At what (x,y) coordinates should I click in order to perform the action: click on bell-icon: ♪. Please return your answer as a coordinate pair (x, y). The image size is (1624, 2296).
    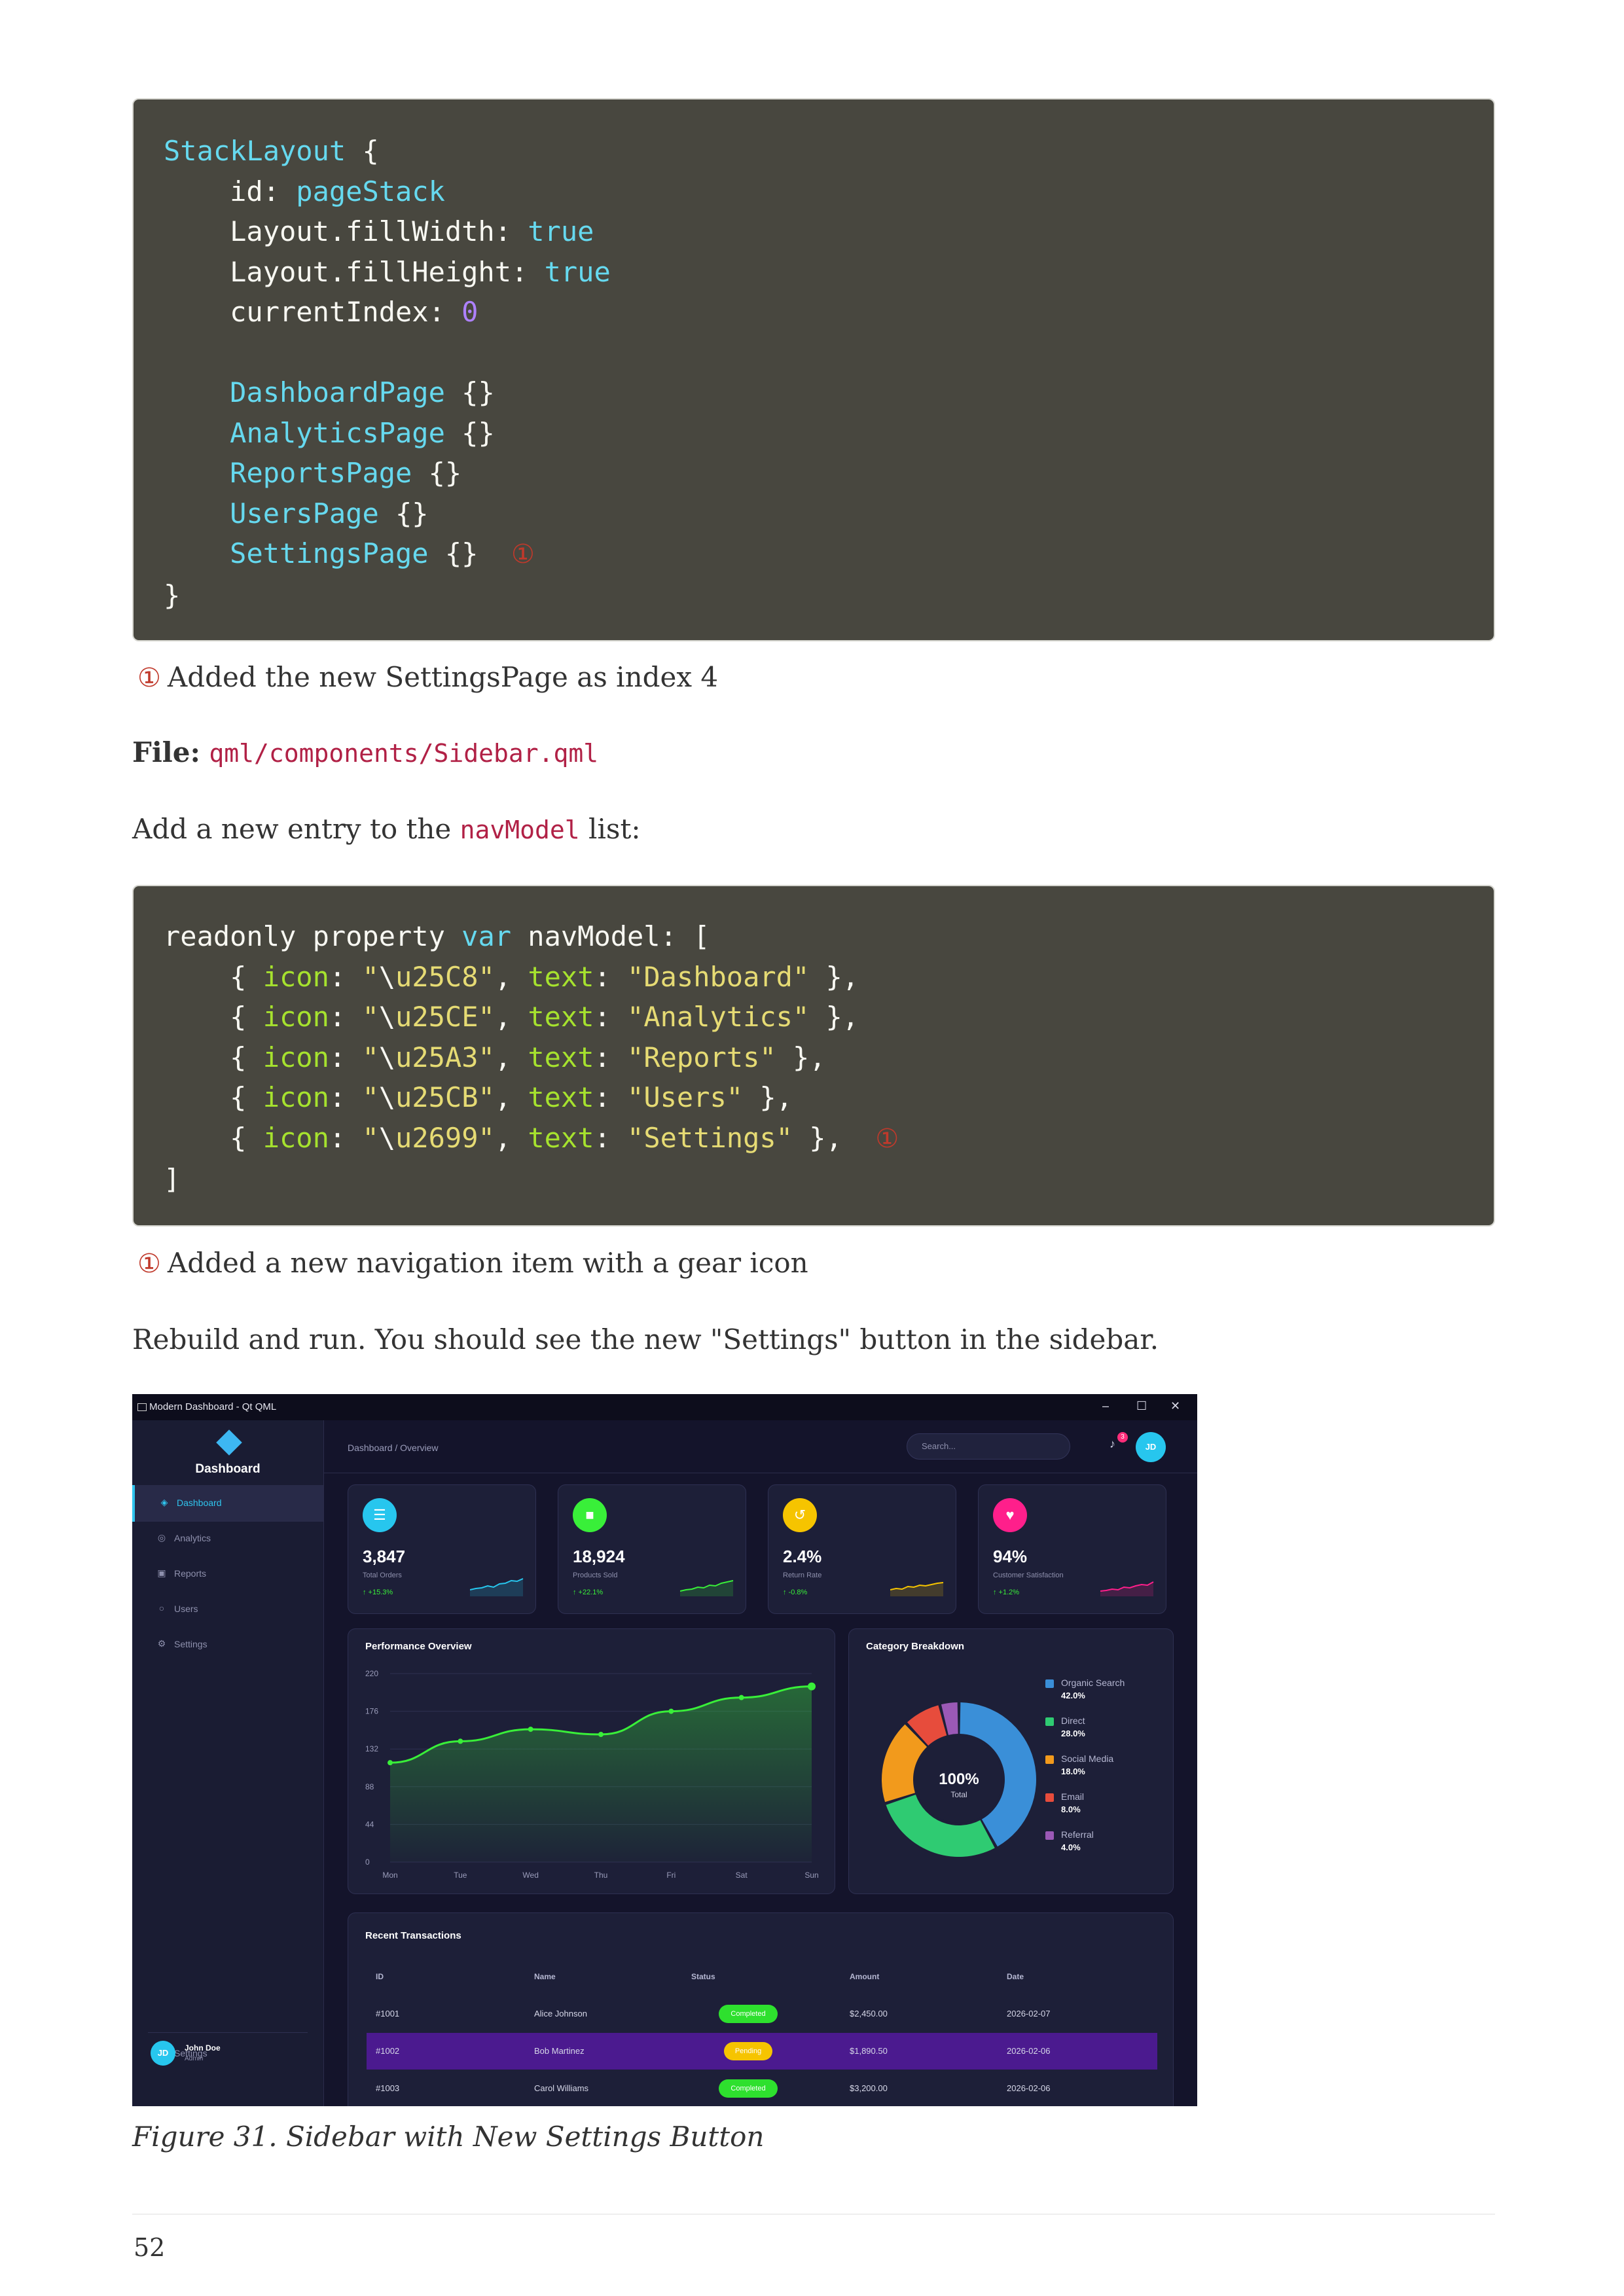
    Looking at the image, I should click on (1112, 1444).